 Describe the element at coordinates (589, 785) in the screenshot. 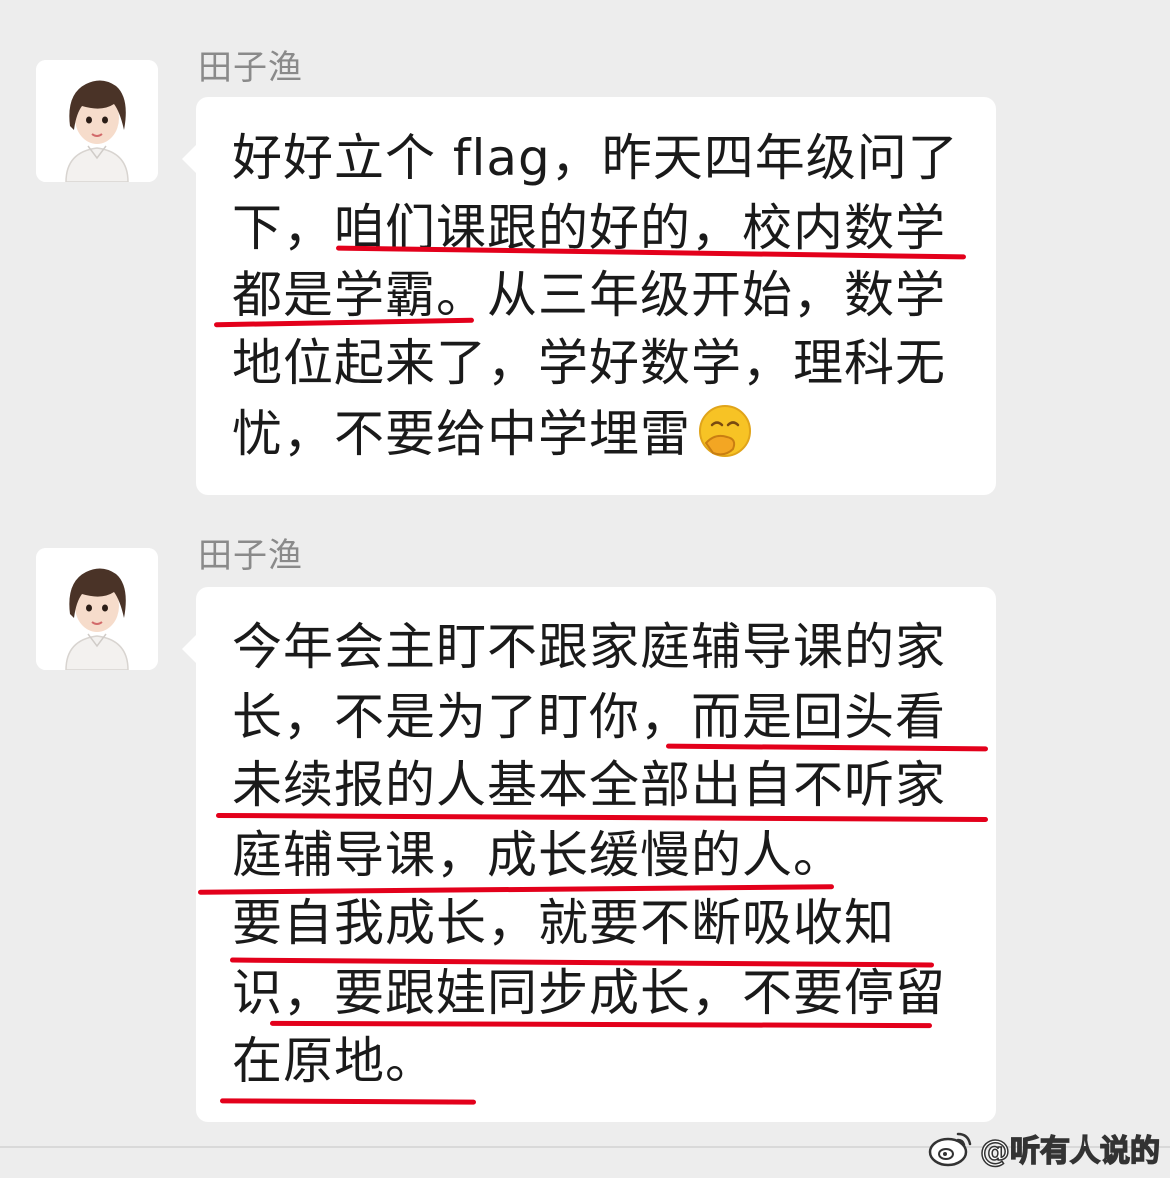

I see `message-line: 未续报的人基本全部出自不听家` at that location.